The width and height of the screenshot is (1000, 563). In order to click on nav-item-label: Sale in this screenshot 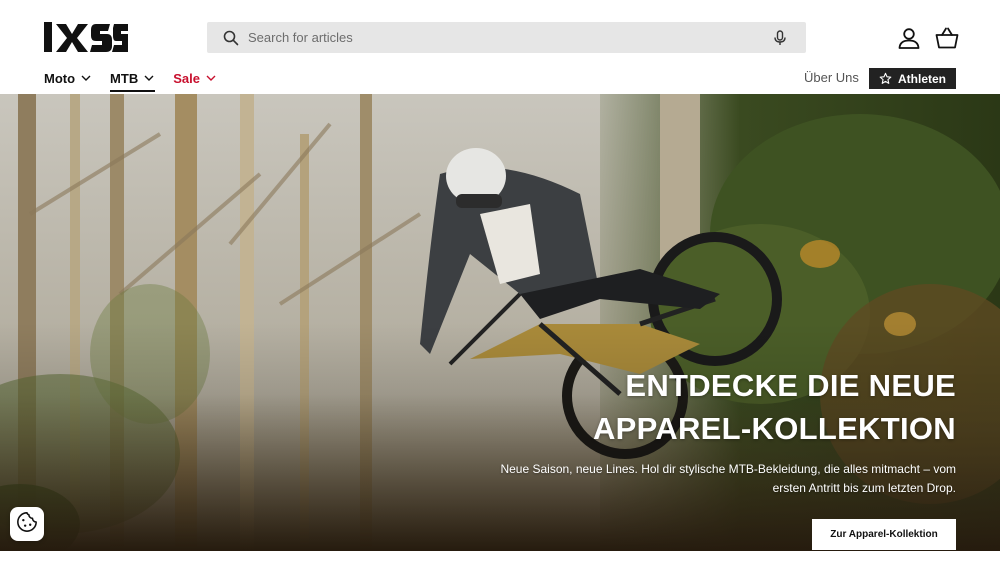, I will do `click(186, 78)`.